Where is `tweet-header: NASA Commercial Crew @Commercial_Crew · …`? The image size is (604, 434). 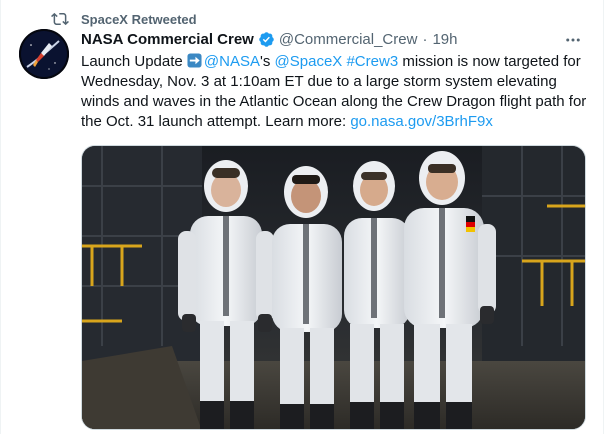 tweet-header: NASA Commercial Crew @Commercial_Crew · … is located at coordinates (269, 39).